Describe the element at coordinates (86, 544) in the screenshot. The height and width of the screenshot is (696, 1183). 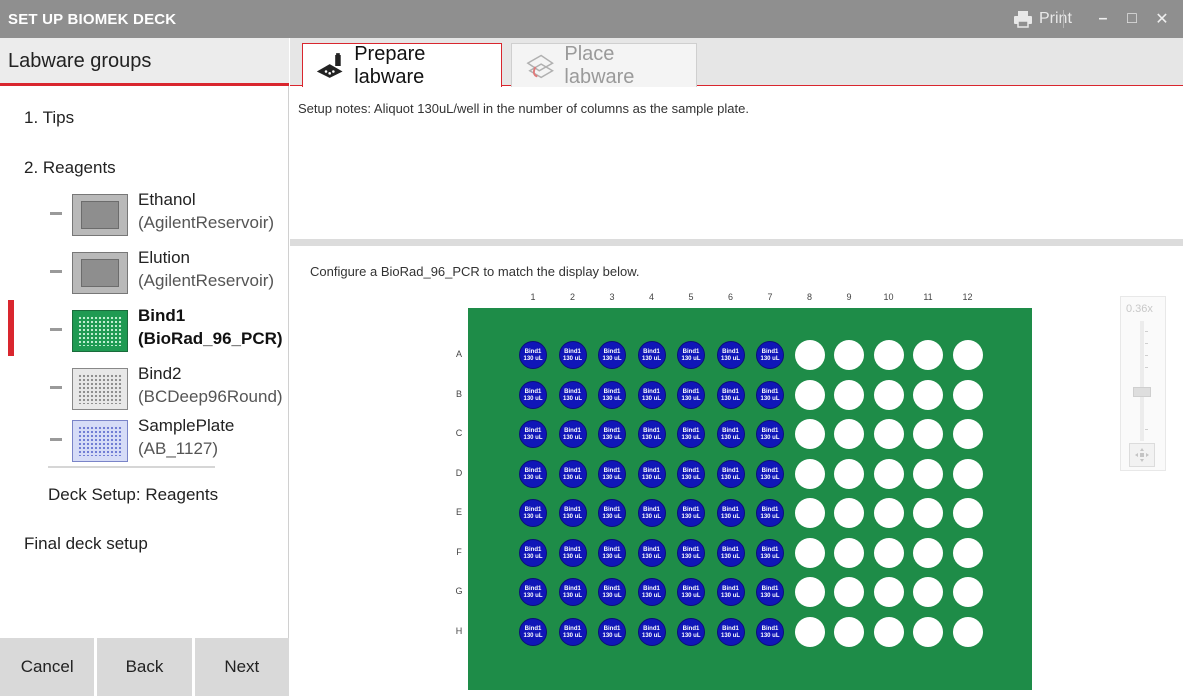
I see `final-deck-setup: Final deck setup` at that location.